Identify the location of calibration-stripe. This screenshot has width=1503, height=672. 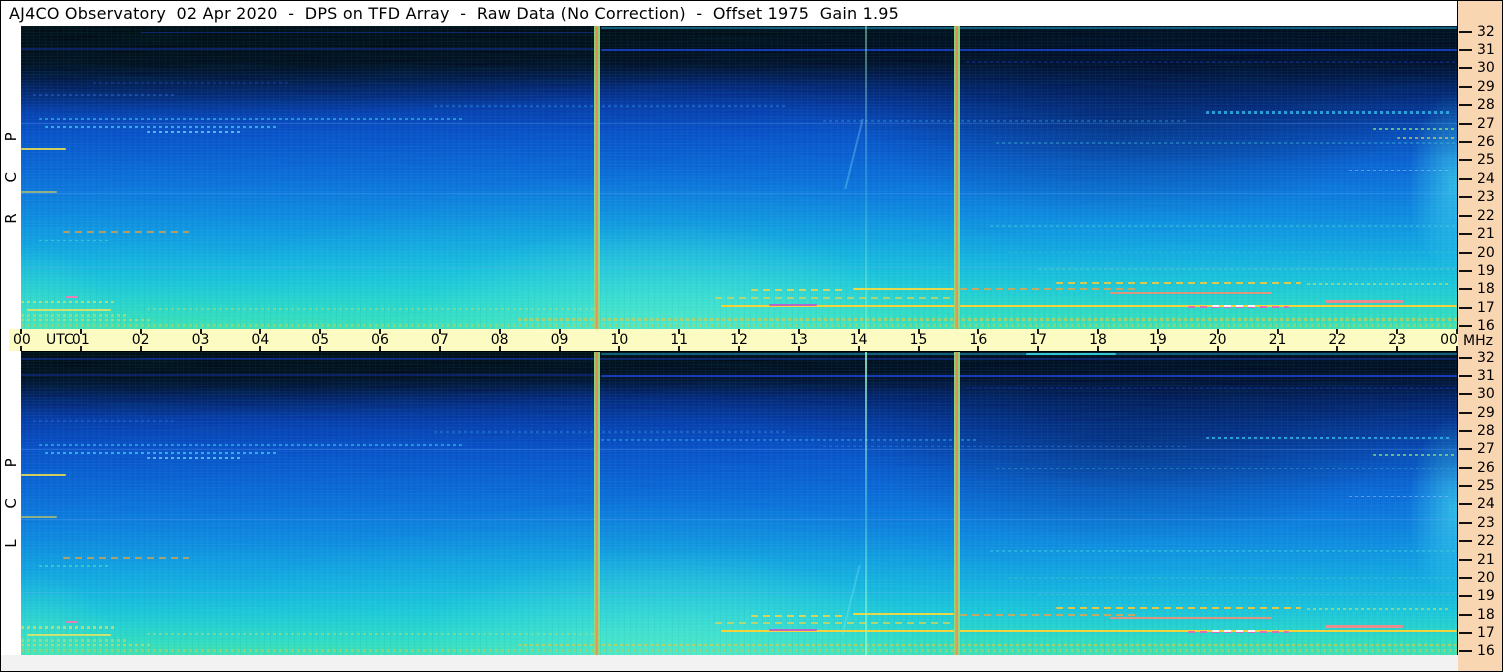
(956, 503).